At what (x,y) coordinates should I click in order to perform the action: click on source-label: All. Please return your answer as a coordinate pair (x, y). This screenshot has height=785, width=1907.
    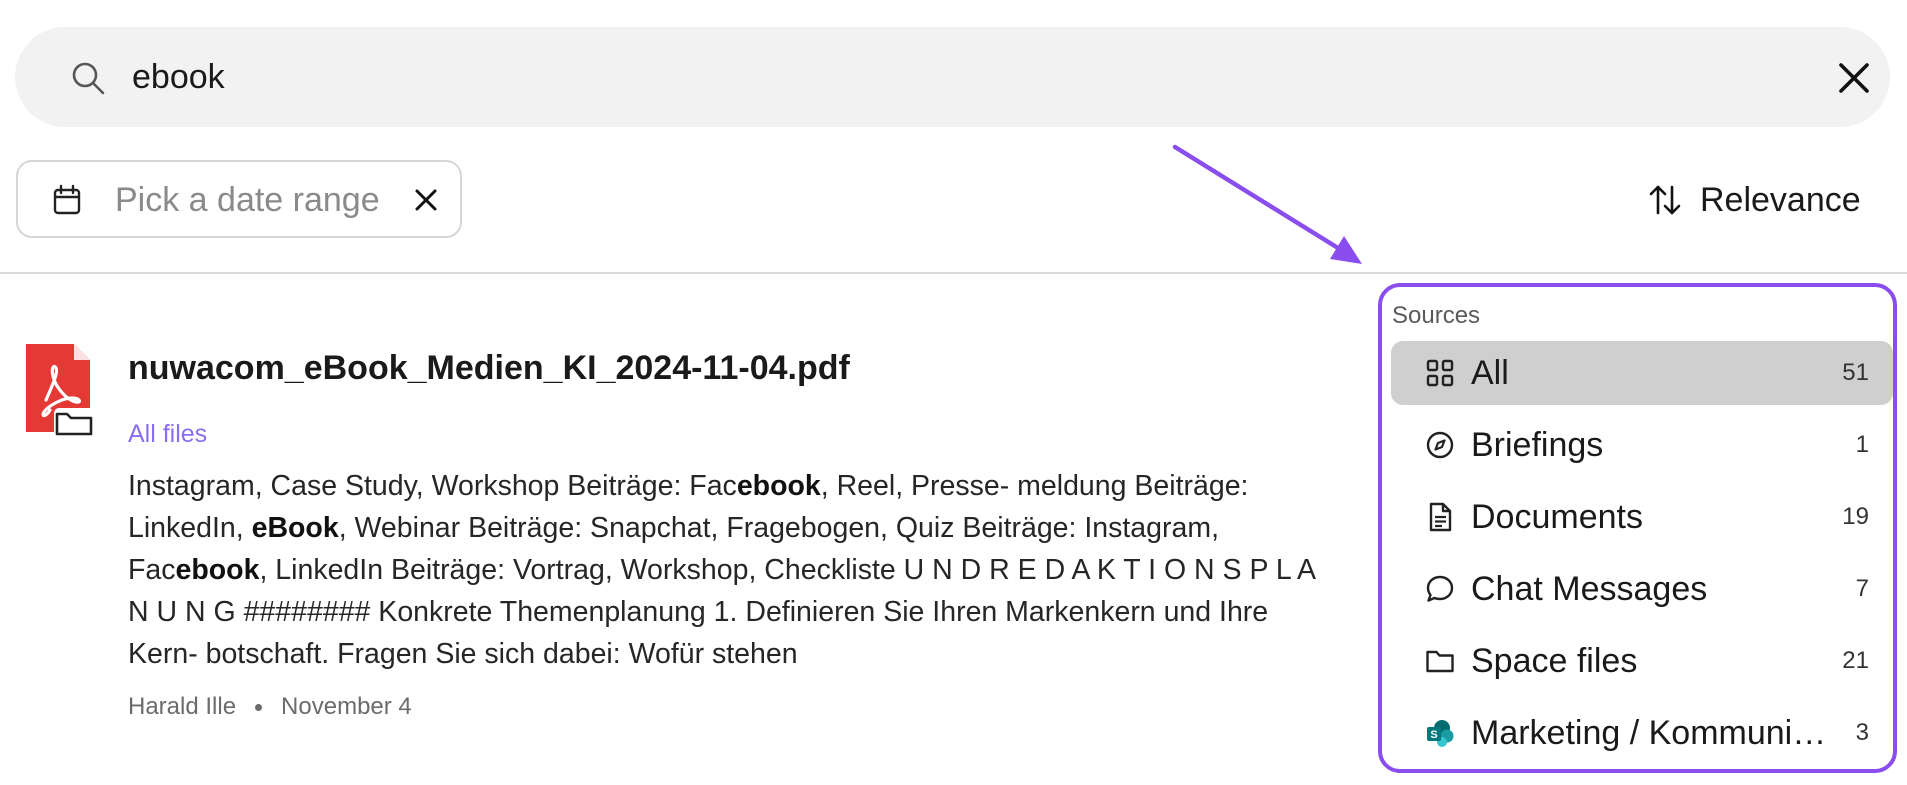
    Looking at the image, I should click on (1490, 373).